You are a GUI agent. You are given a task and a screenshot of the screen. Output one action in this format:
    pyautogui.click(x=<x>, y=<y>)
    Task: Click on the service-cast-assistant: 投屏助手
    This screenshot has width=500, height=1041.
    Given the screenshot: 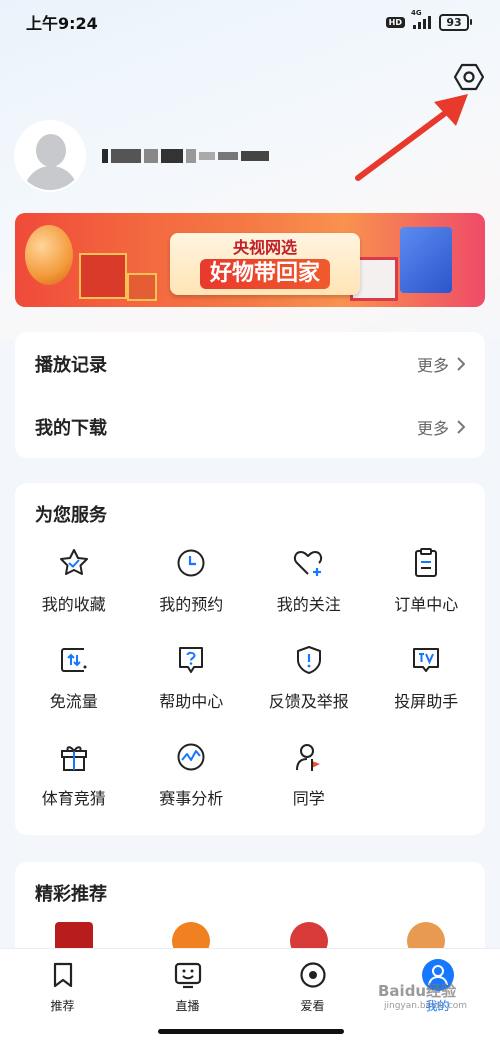 What is the action you would take?
    pyautogui.click(x=427, y=688)
    